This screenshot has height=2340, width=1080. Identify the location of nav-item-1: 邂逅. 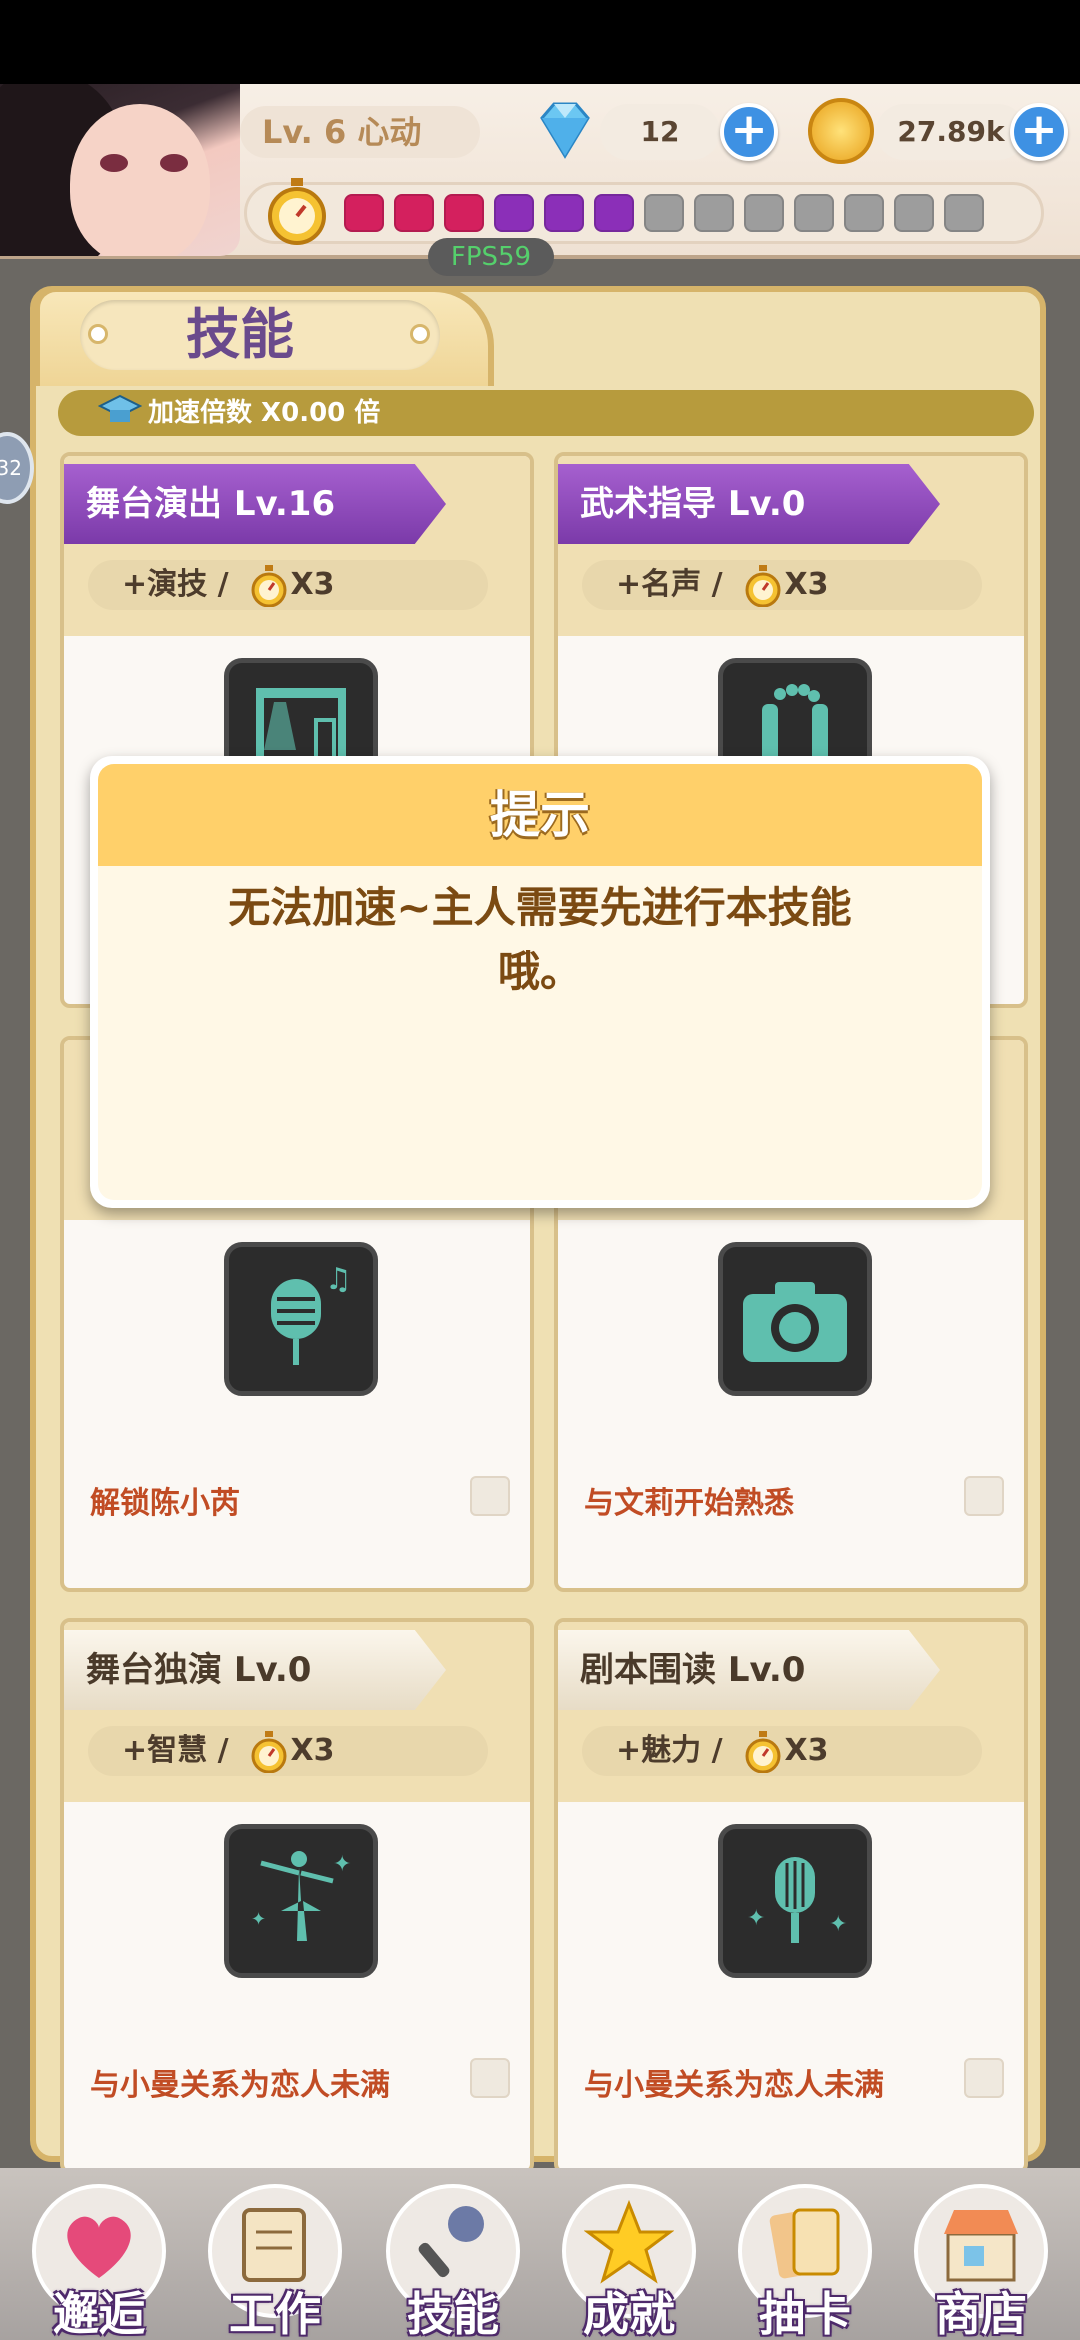
(99, 2260).